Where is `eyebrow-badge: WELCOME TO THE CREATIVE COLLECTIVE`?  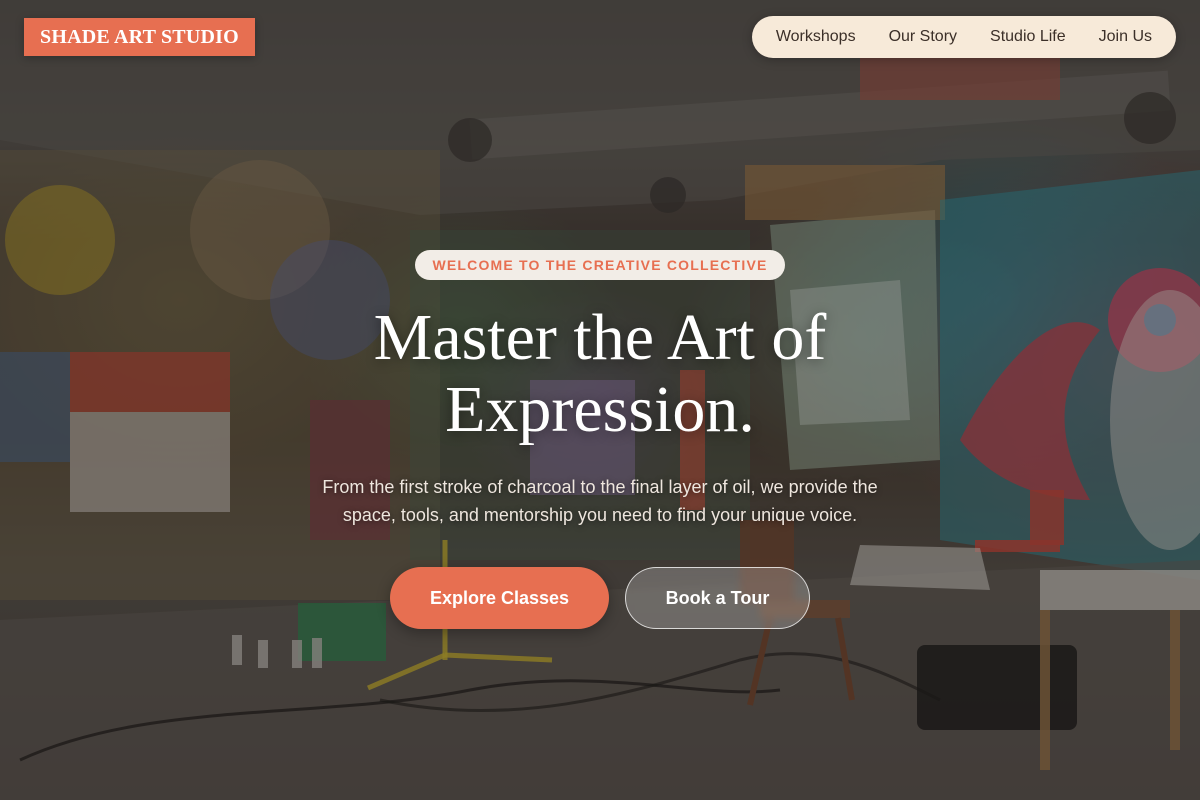 eyebrow-badge: WELCOME TO THE CREATIVE COLLECTIVE is located at coordinates (600, 265).